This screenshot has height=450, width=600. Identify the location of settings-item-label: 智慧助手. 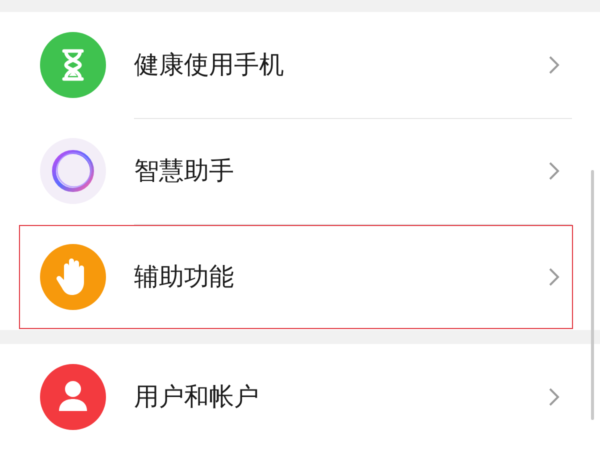
(184, 171).